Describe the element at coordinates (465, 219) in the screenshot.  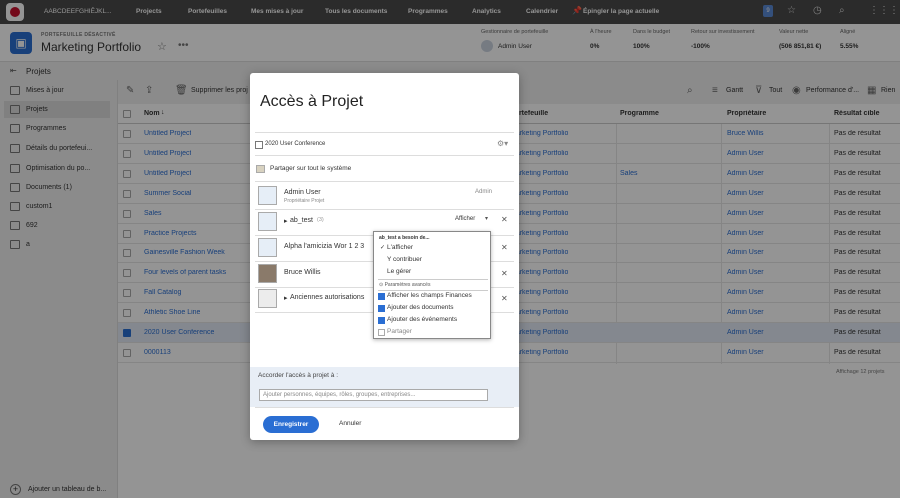
I see `access-level-dropdown: Afficher` at that location.